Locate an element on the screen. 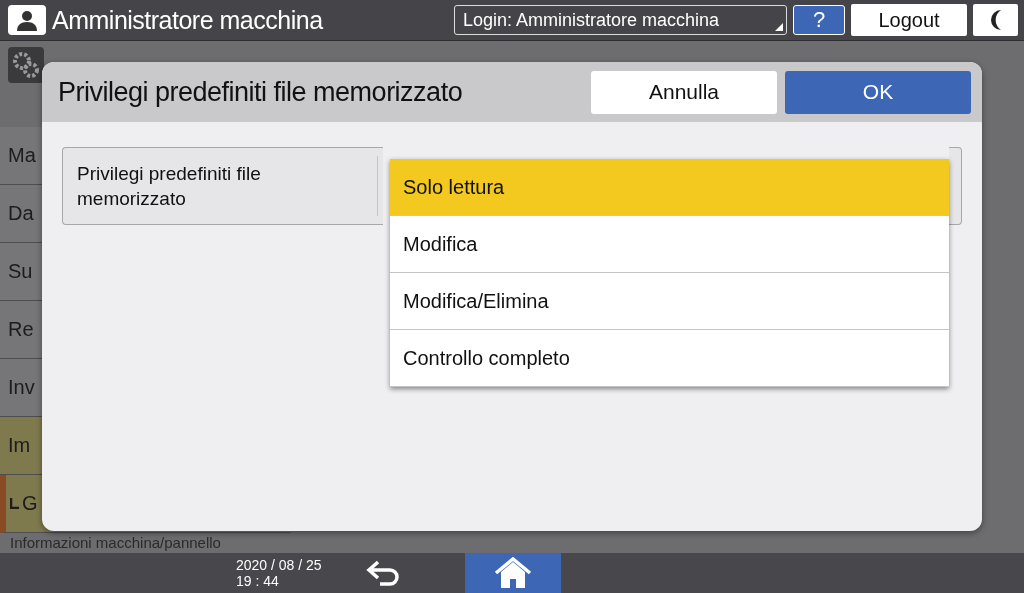 The width and height of the screenshot is (1024, 593). setting-row: Privilegi predefiniti file memorizzato is located at coordinates (222, 186).